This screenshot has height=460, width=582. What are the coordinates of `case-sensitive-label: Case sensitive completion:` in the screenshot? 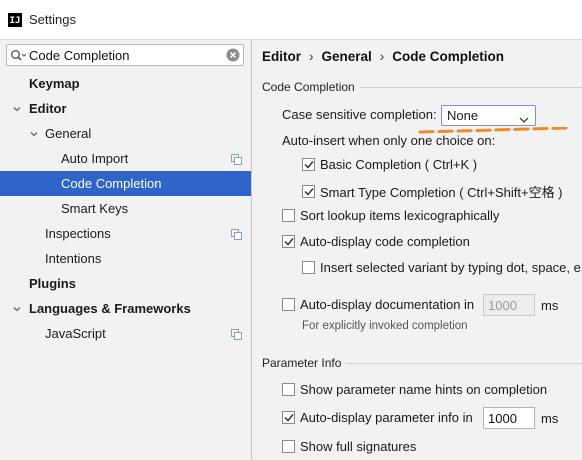 It's located at (359, 114).